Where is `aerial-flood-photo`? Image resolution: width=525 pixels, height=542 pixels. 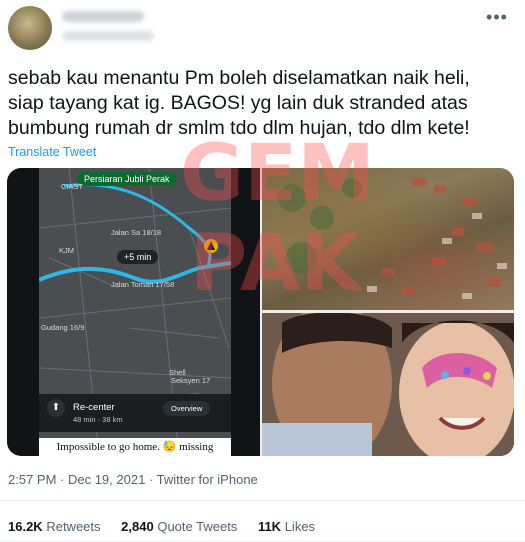 aerial-flood-photo is located at coordinates (388, 239).